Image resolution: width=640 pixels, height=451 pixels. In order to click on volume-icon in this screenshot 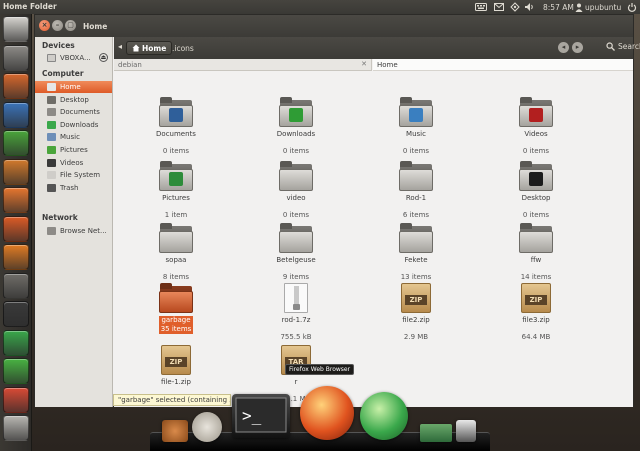, I will do `click(529, 7)`.